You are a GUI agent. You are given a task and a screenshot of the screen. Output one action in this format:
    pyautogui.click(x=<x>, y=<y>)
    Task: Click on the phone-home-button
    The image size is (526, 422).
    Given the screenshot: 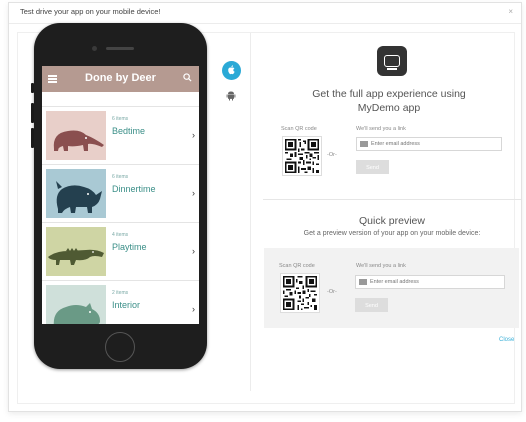 What is the action you would take?
    pyautogui.click(x=120, y=347)
    